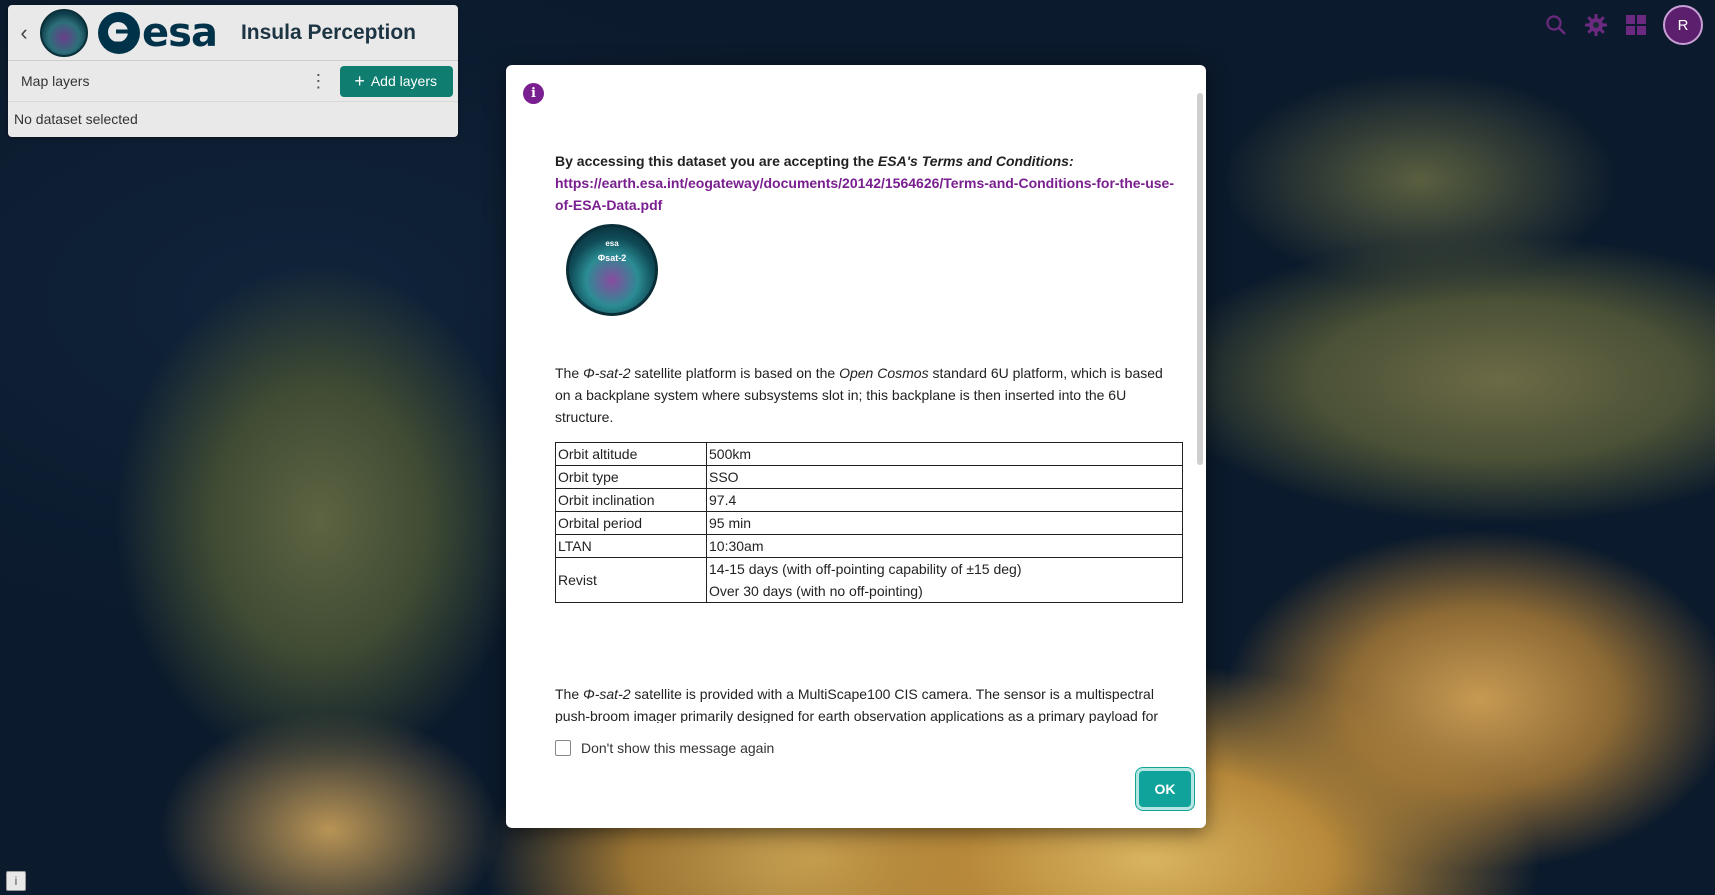 The image size is (1715, 895). What do you see at coordinates (64, 32) in the screenshot?
I see `phisat-mission-logo` at bounding box center [64, 32].